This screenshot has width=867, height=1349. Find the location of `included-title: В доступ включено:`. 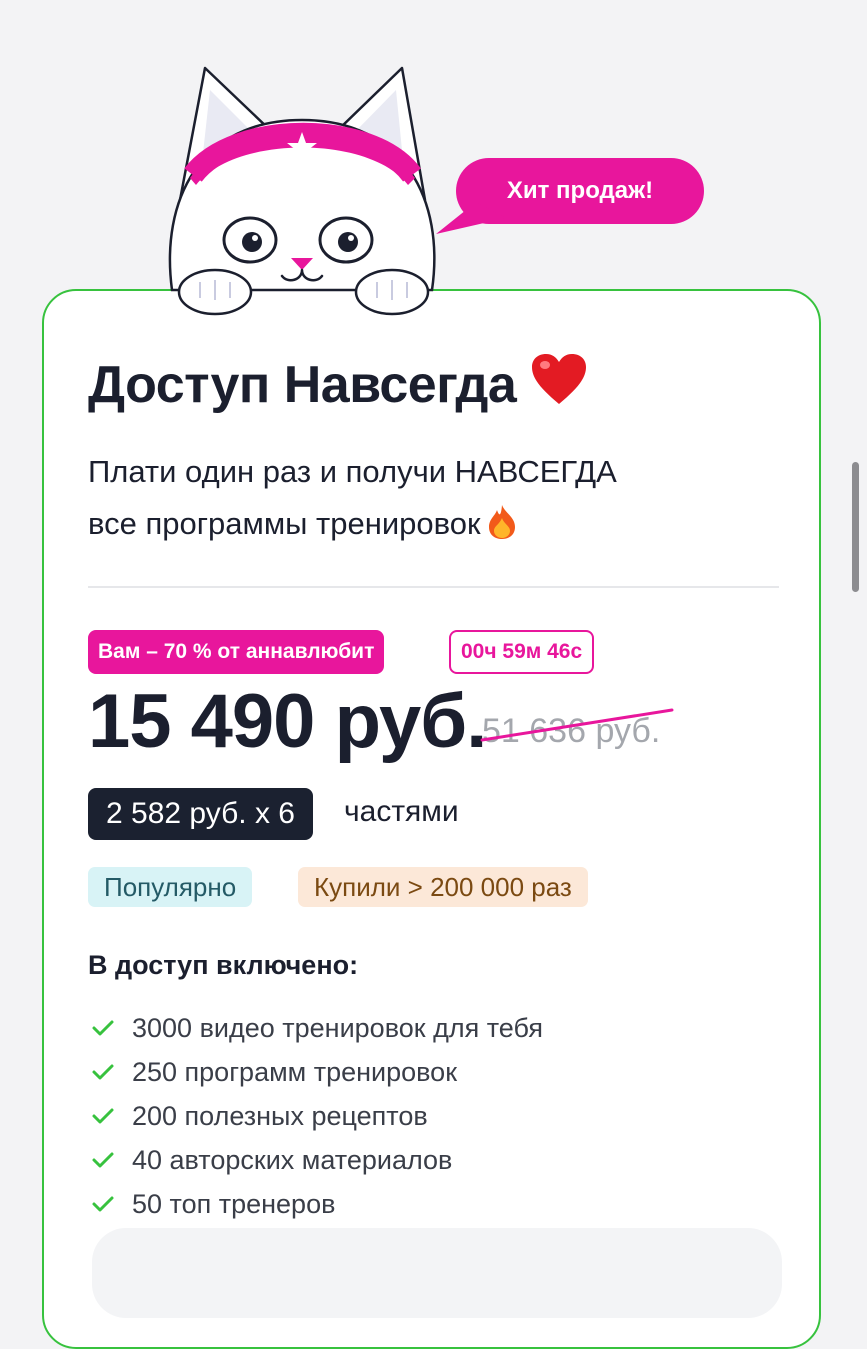

included-title: В доступ включено: is located at coordinates (223, 965).